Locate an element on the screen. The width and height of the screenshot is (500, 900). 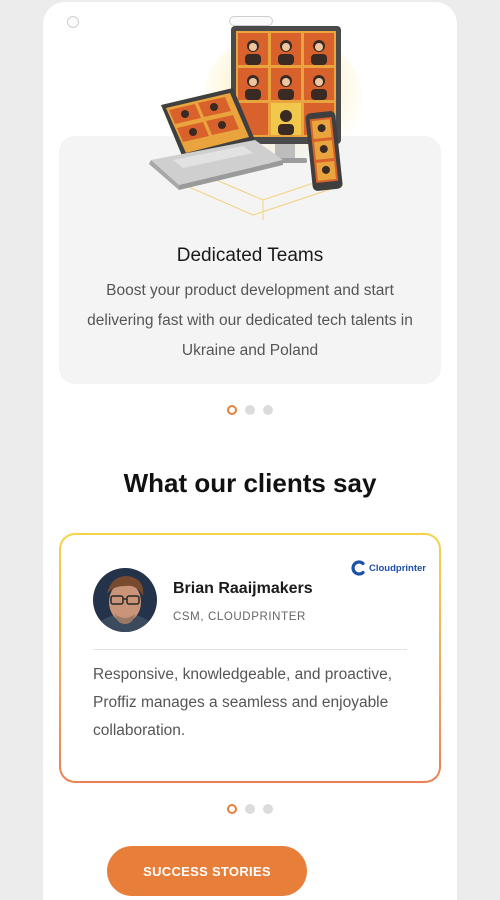
feature-title: Dedicated Teams is located at coordinates (250, 255).